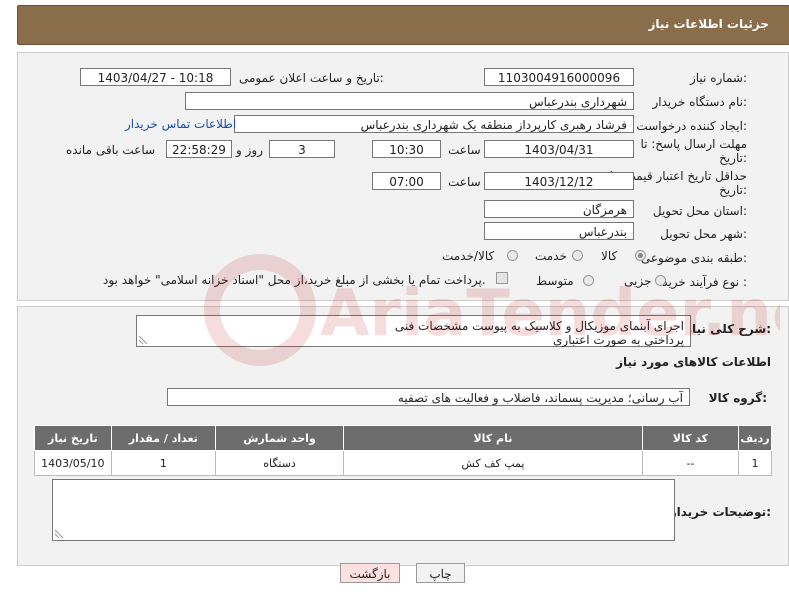 Image resolution: width=789 pixels, height=598 pixels. I want to click on cell-date: 1403/05/10, so click(73, 463).